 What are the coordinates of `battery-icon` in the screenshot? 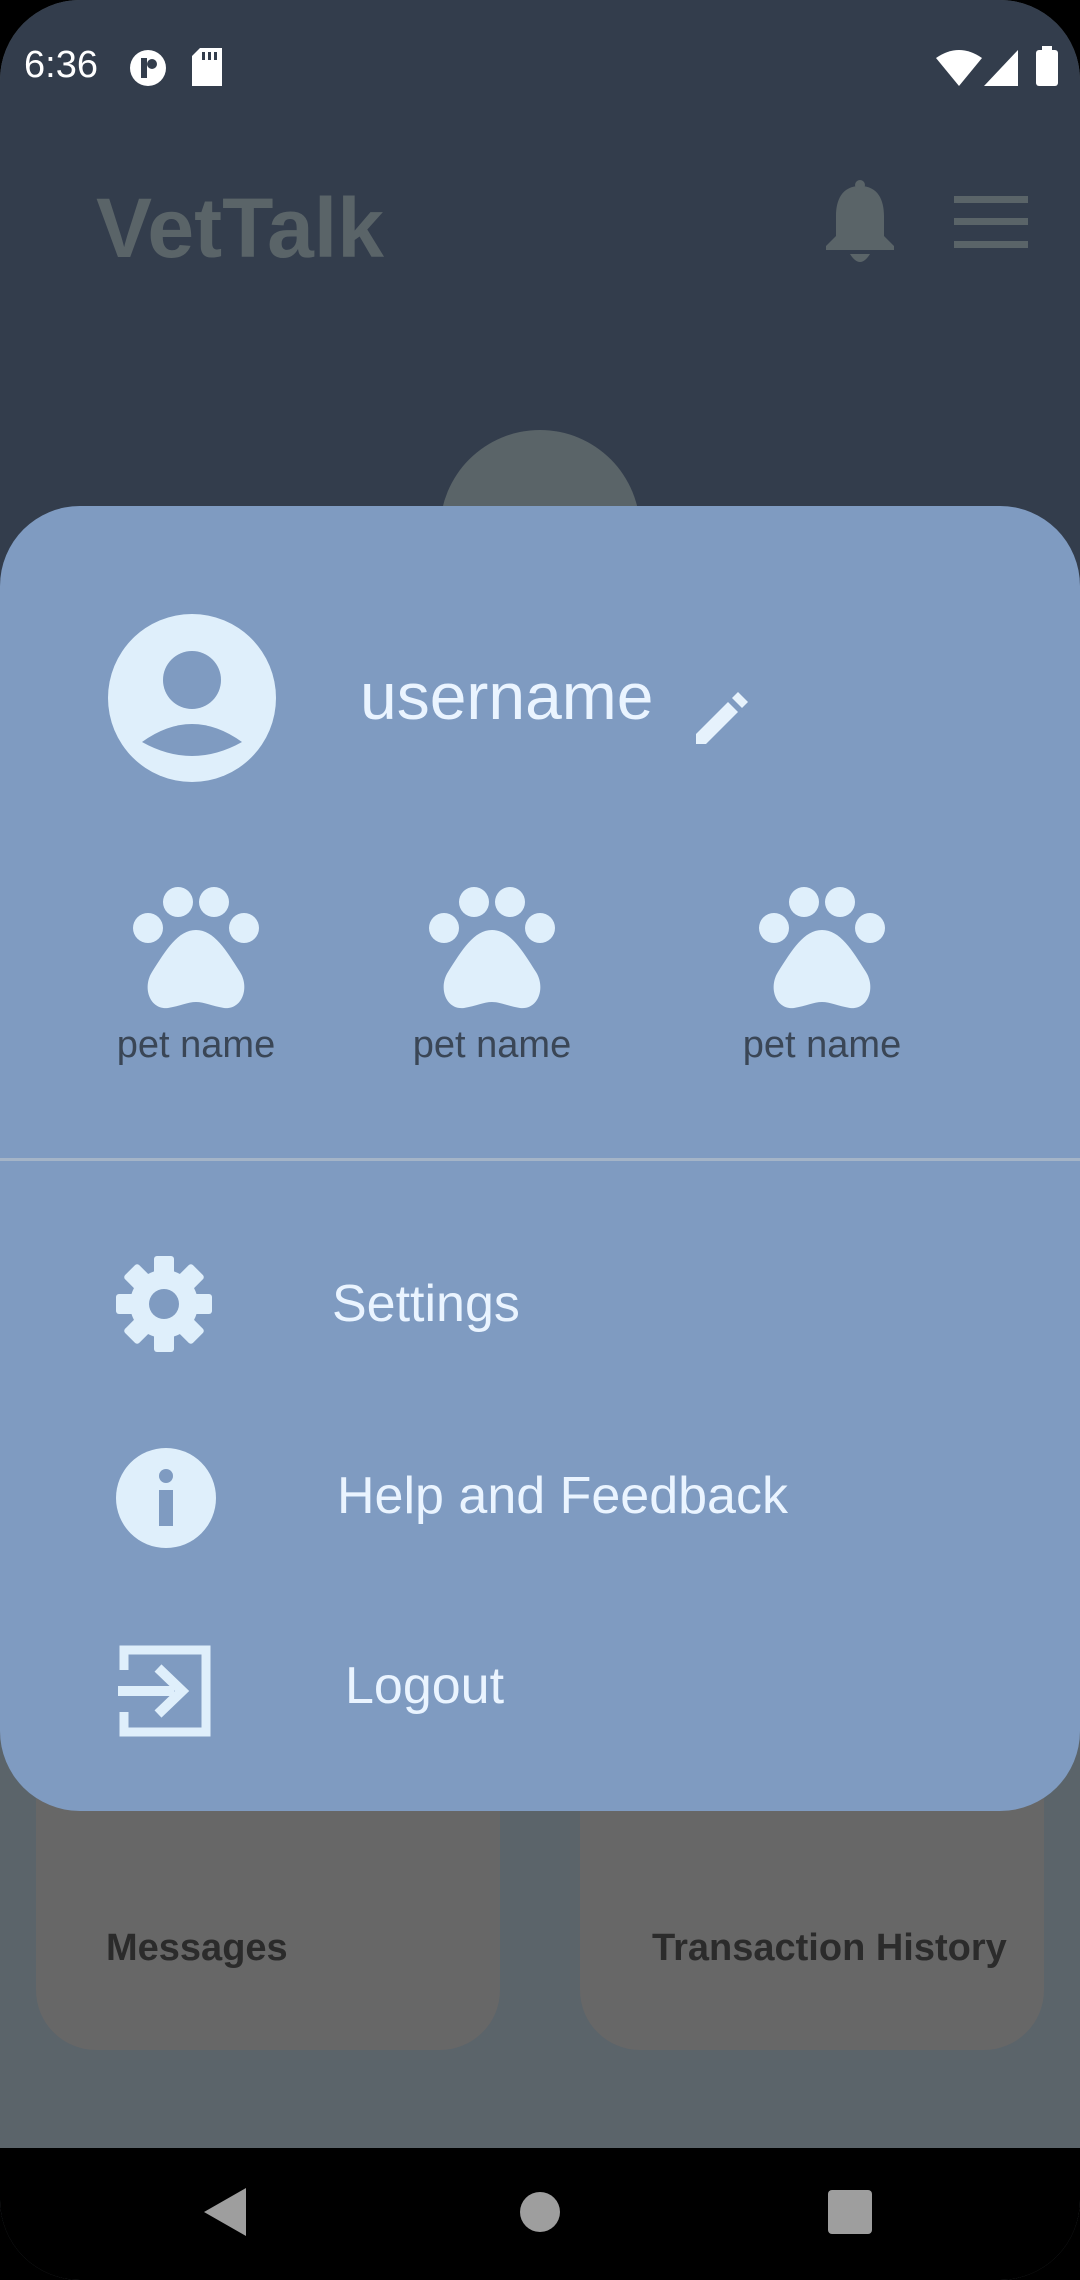 It's located at (1047, 68).